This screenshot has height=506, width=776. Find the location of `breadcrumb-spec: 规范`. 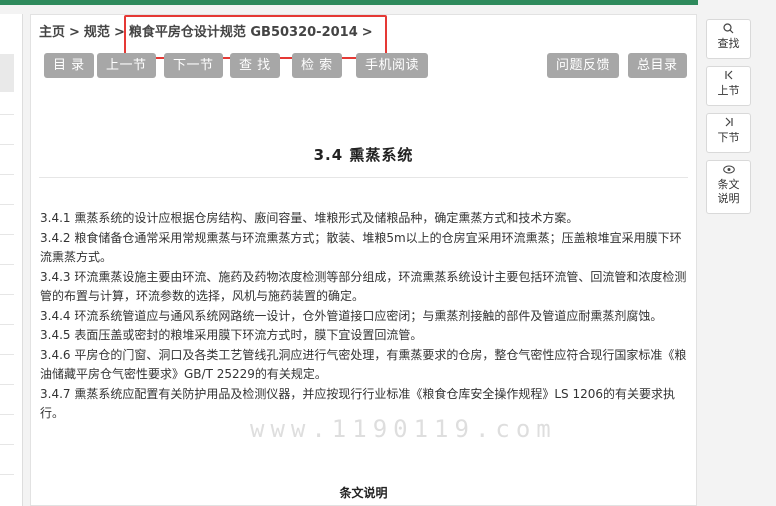

breadcrumb-spec: 规范 is located at coordinates (97, 32).